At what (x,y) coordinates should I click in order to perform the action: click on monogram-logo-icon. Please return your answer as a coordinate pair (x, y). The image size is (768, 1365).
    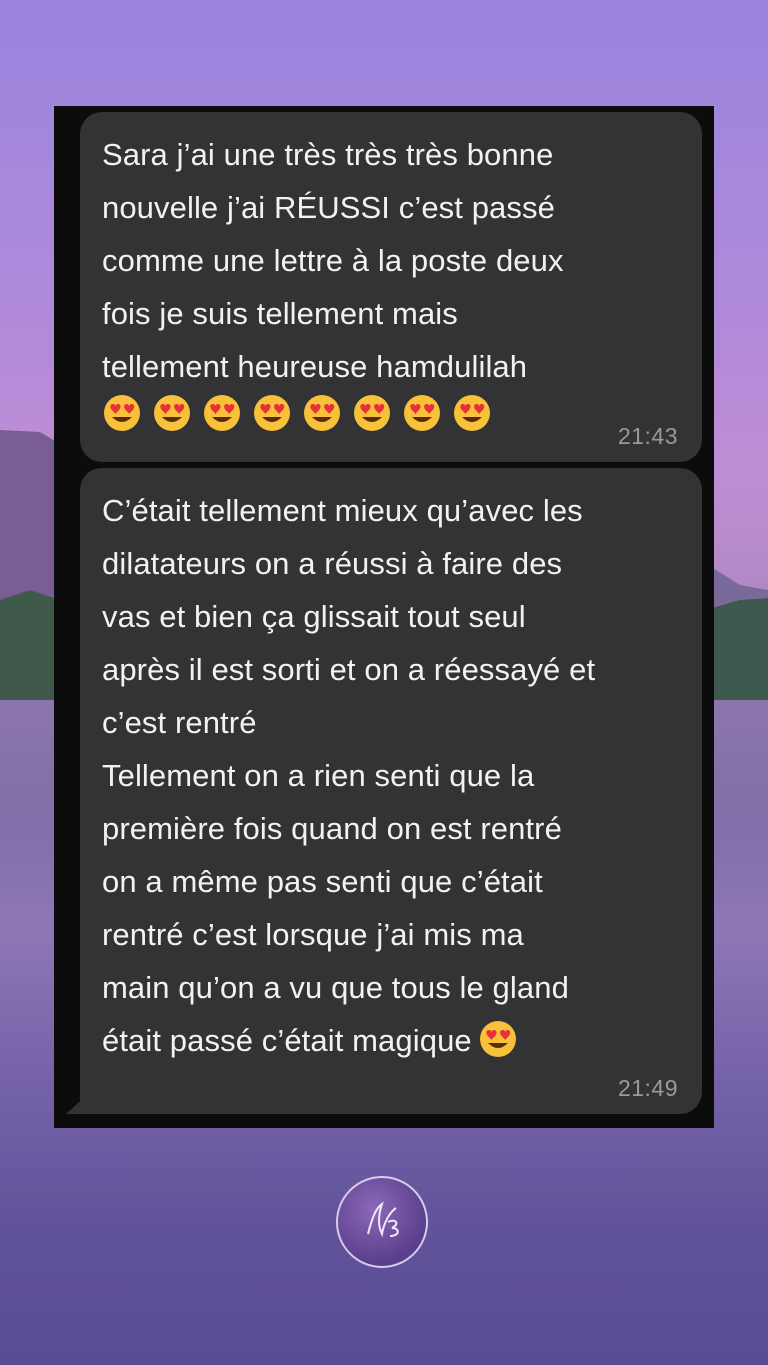
    Looking at the image, I should click on (382, 1222).